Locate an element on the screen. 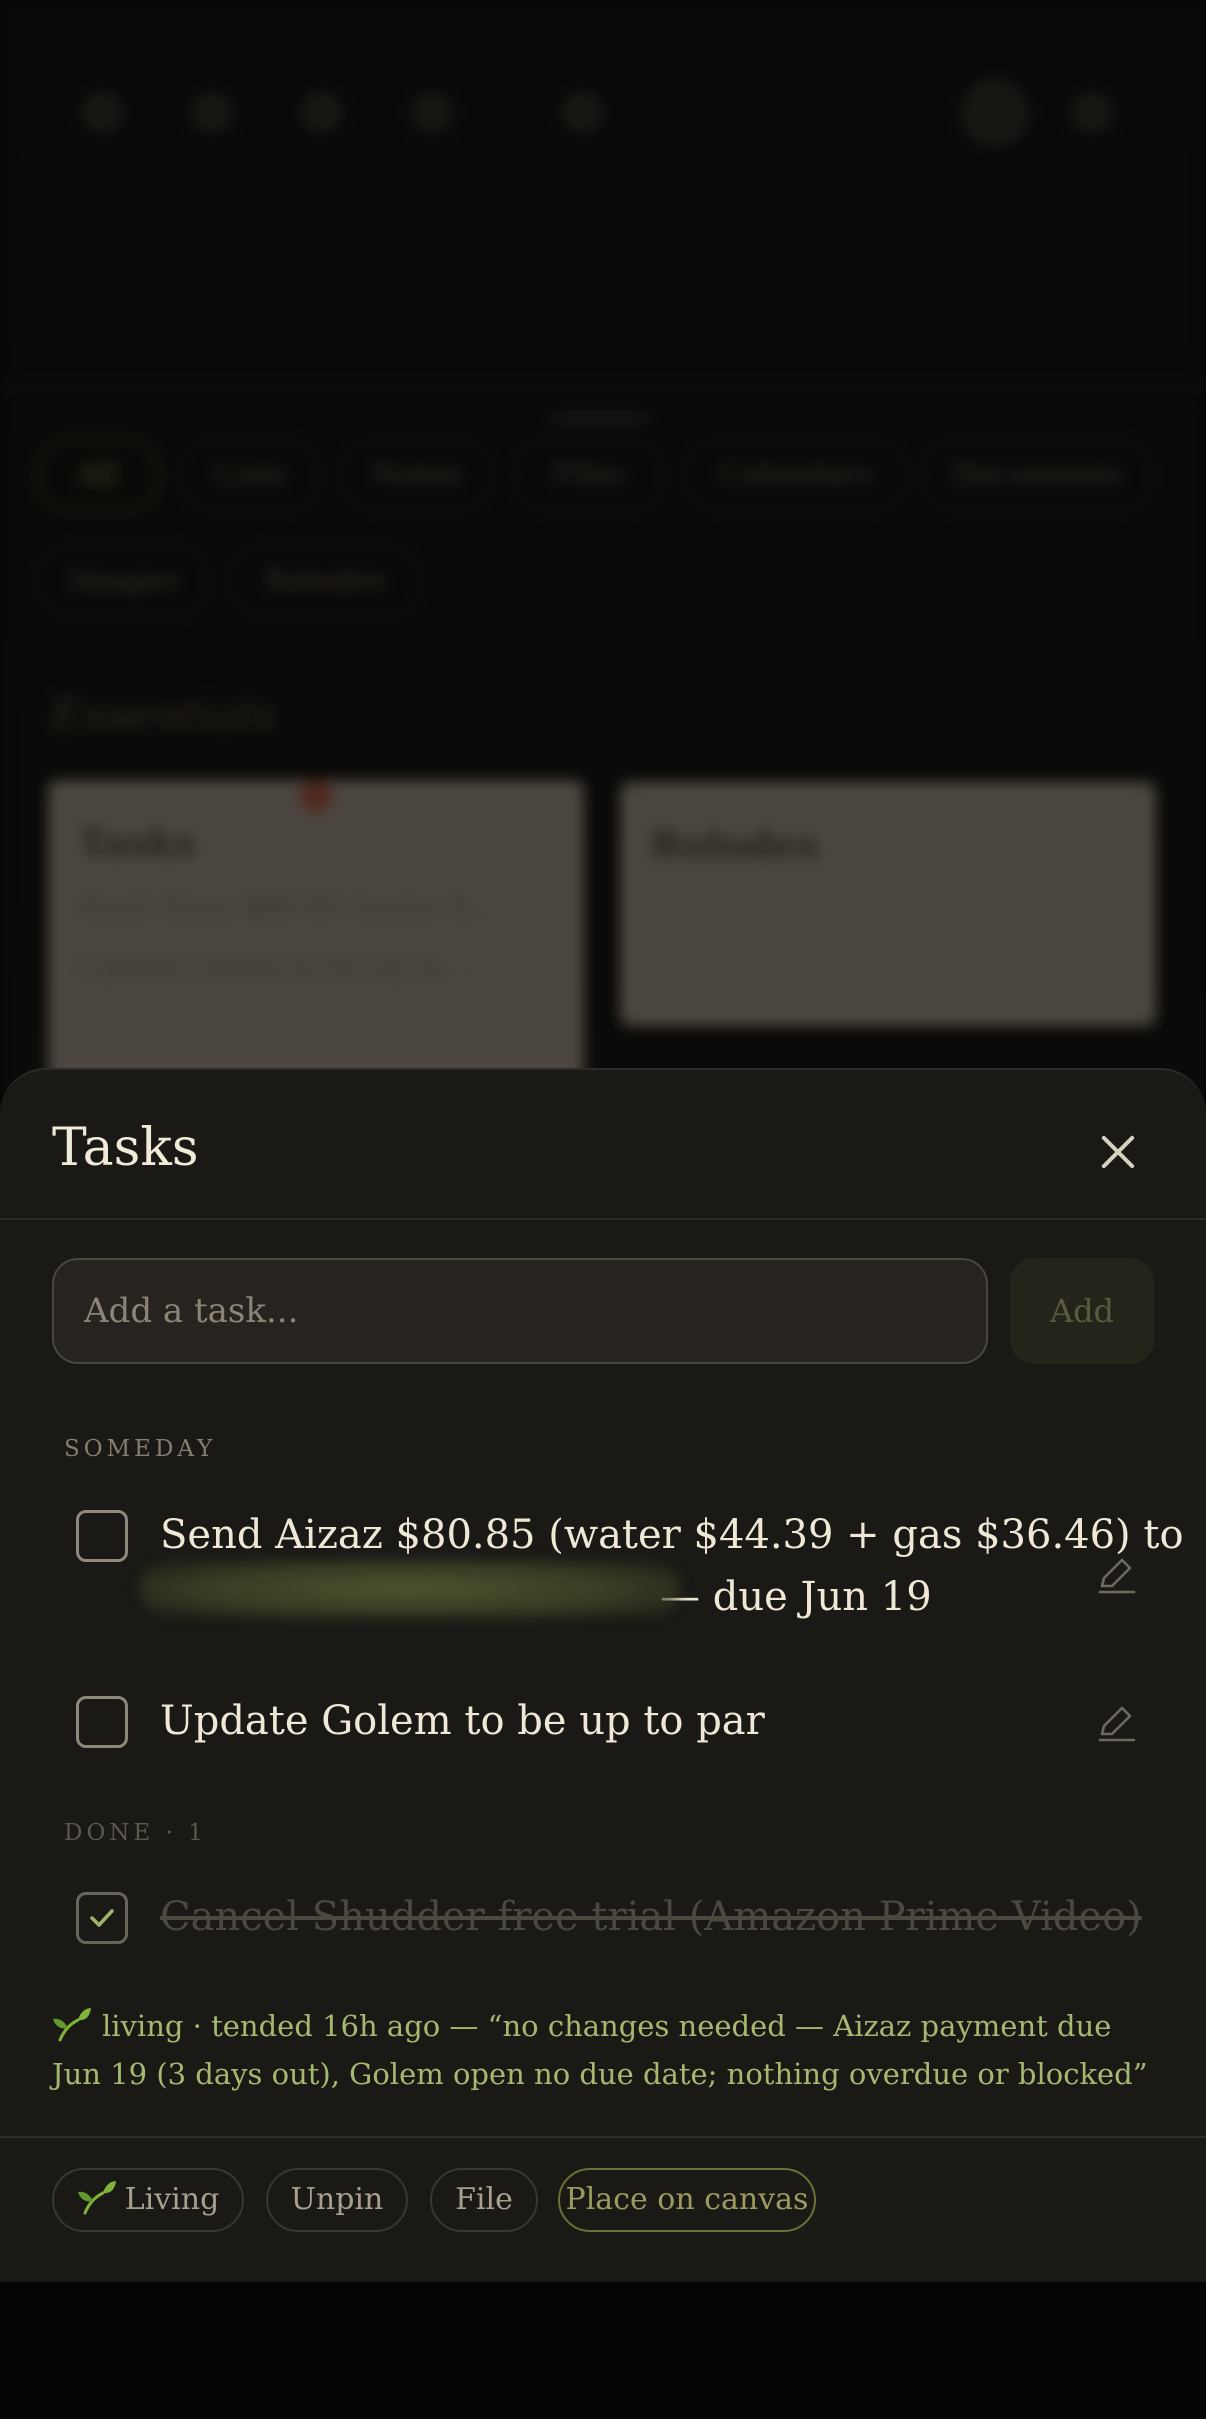  file-button: File is located at coordinates (484, 2200).